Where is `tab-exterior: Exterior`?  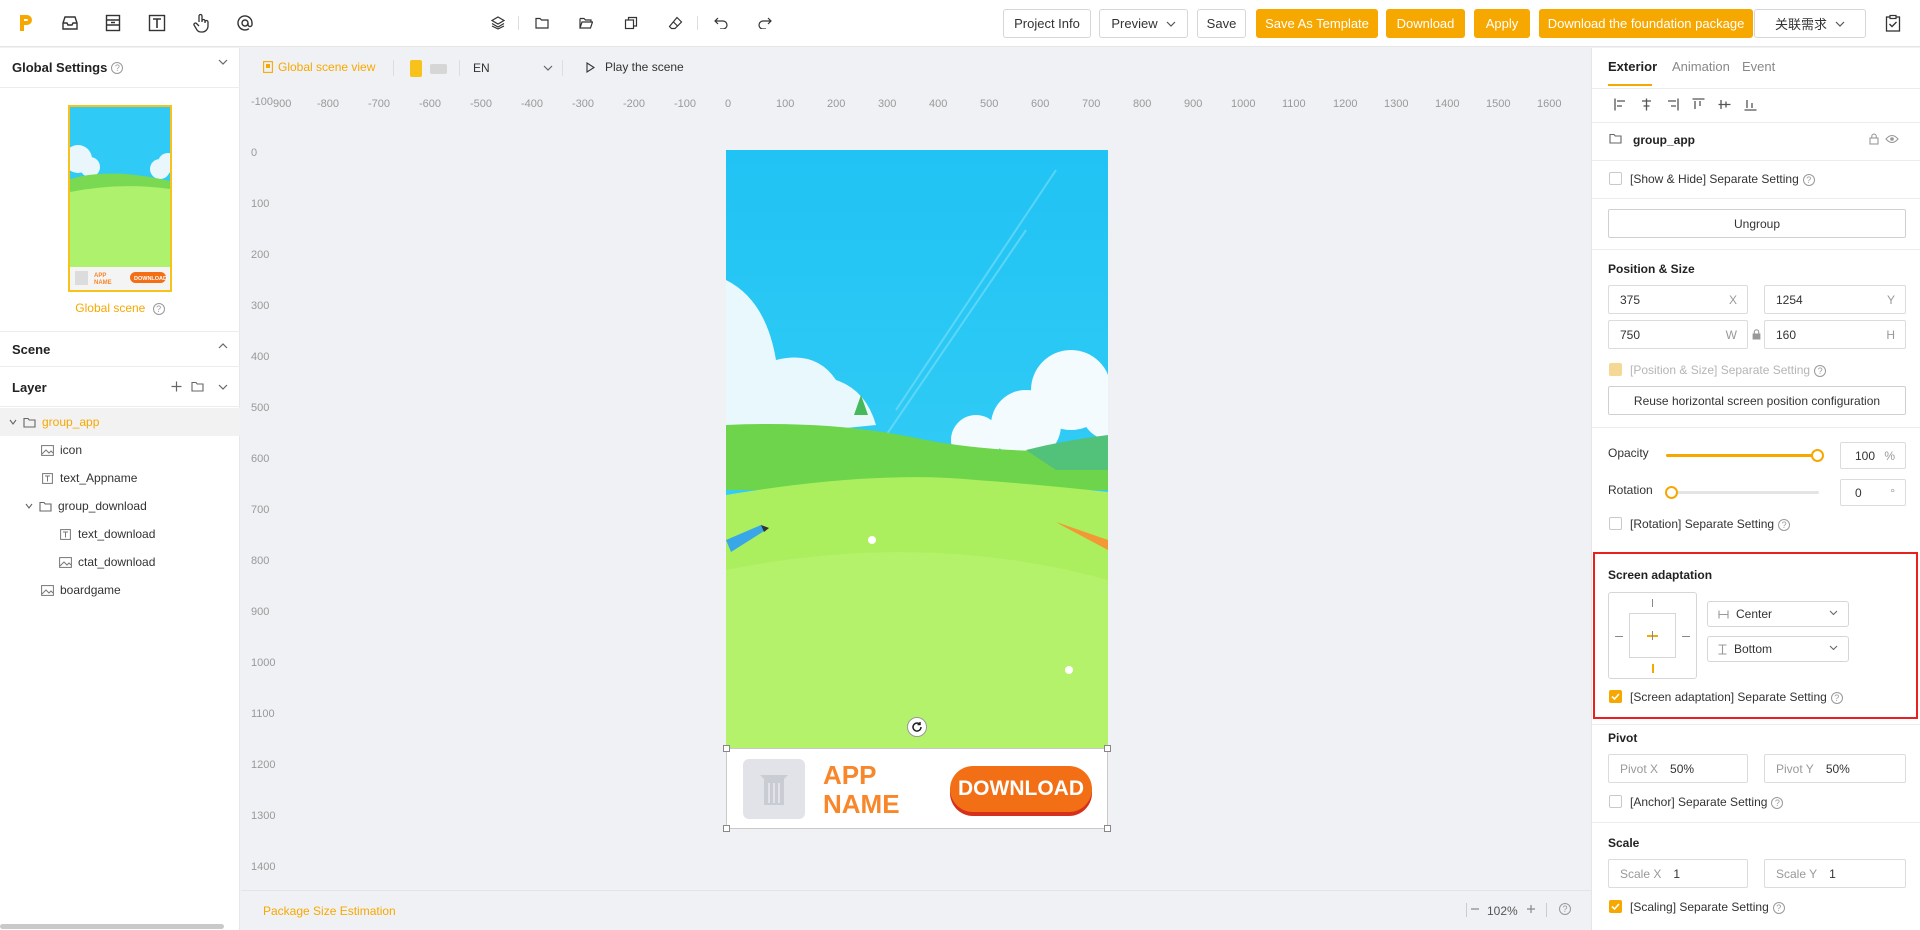 tab-exterior: Exterior is located at coordinates (1632, 66).